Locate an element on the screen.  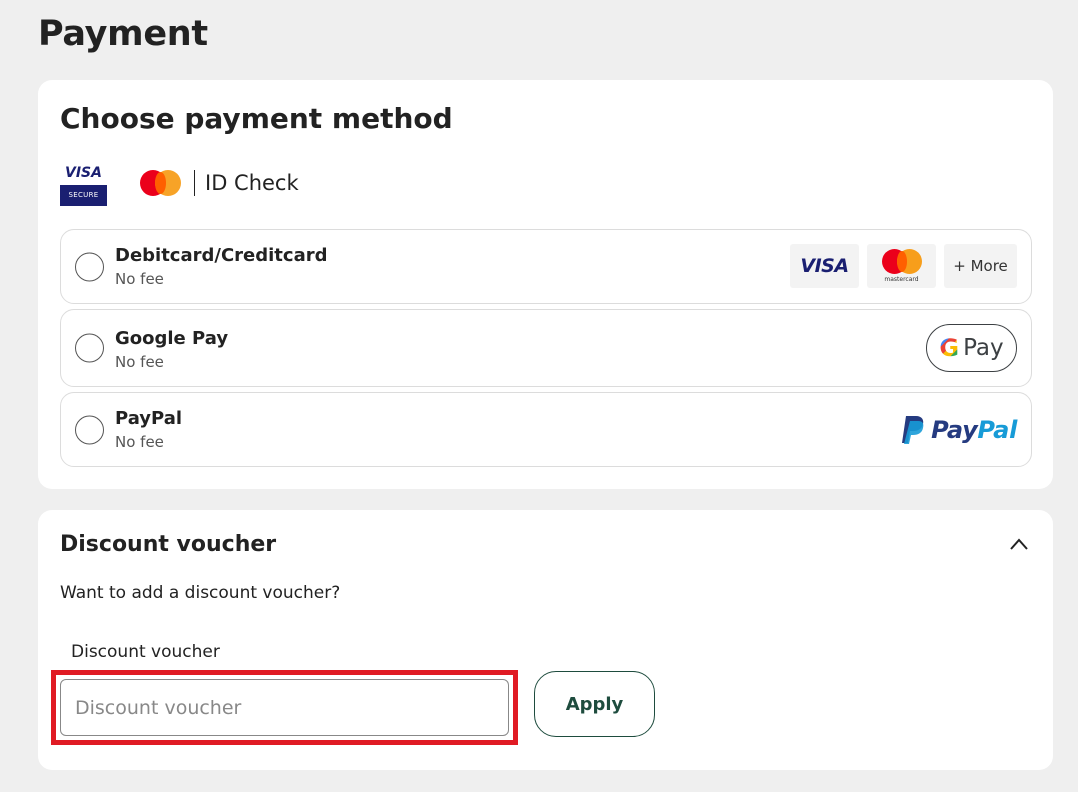
logo-divider is located at coordinates (194, 183).